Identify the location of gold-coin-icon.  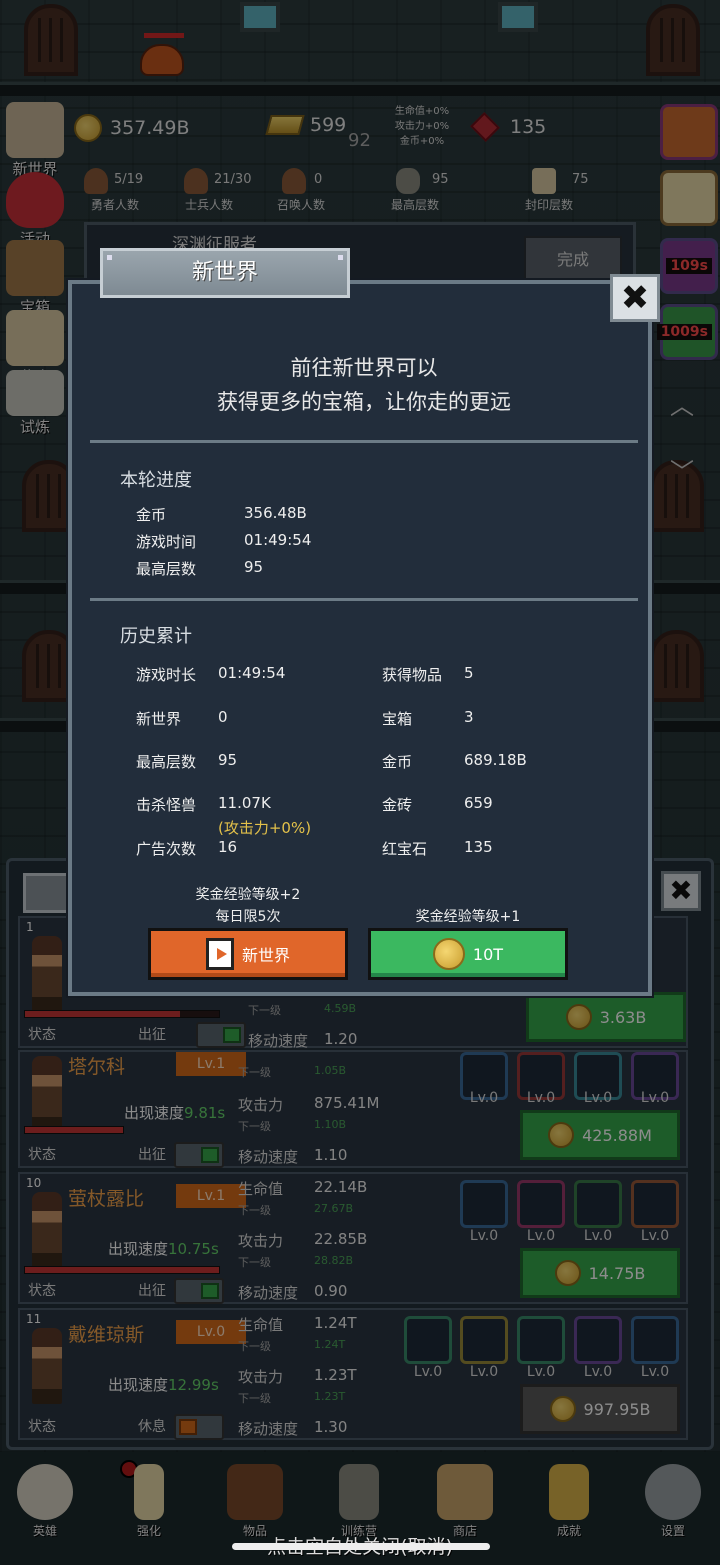
(448, 954).